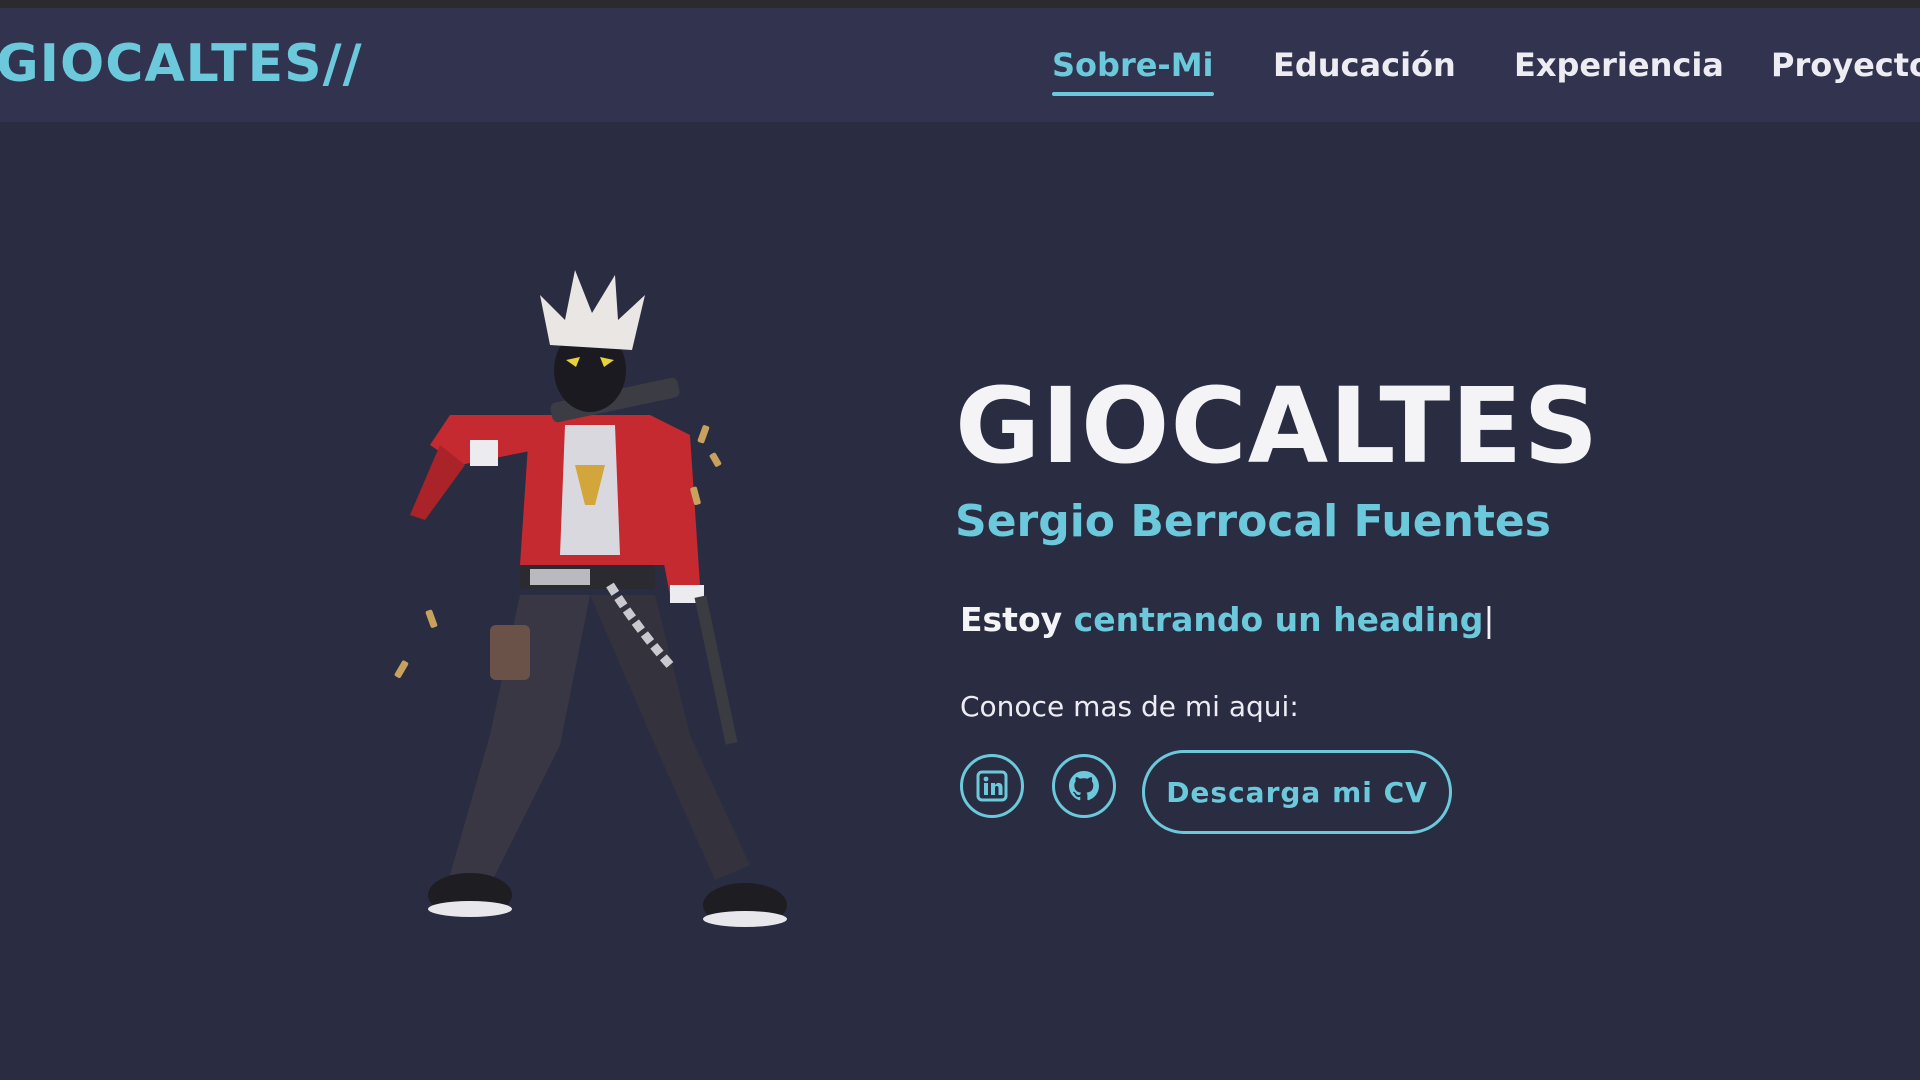  Describe the element at coordinates (960, 4) in the screenshot. I see `browser-top-strip` at that location.